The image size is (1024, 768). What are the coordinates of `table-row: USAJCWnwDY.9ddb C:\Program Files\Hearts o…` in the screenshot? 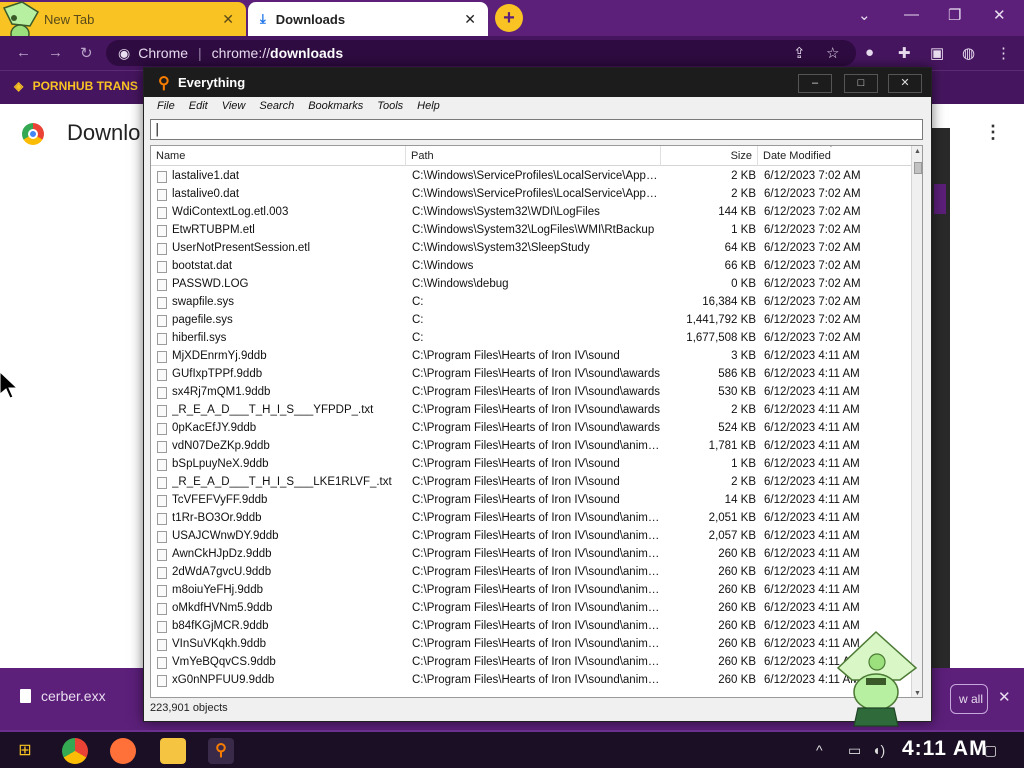 It's located at (531, 537).